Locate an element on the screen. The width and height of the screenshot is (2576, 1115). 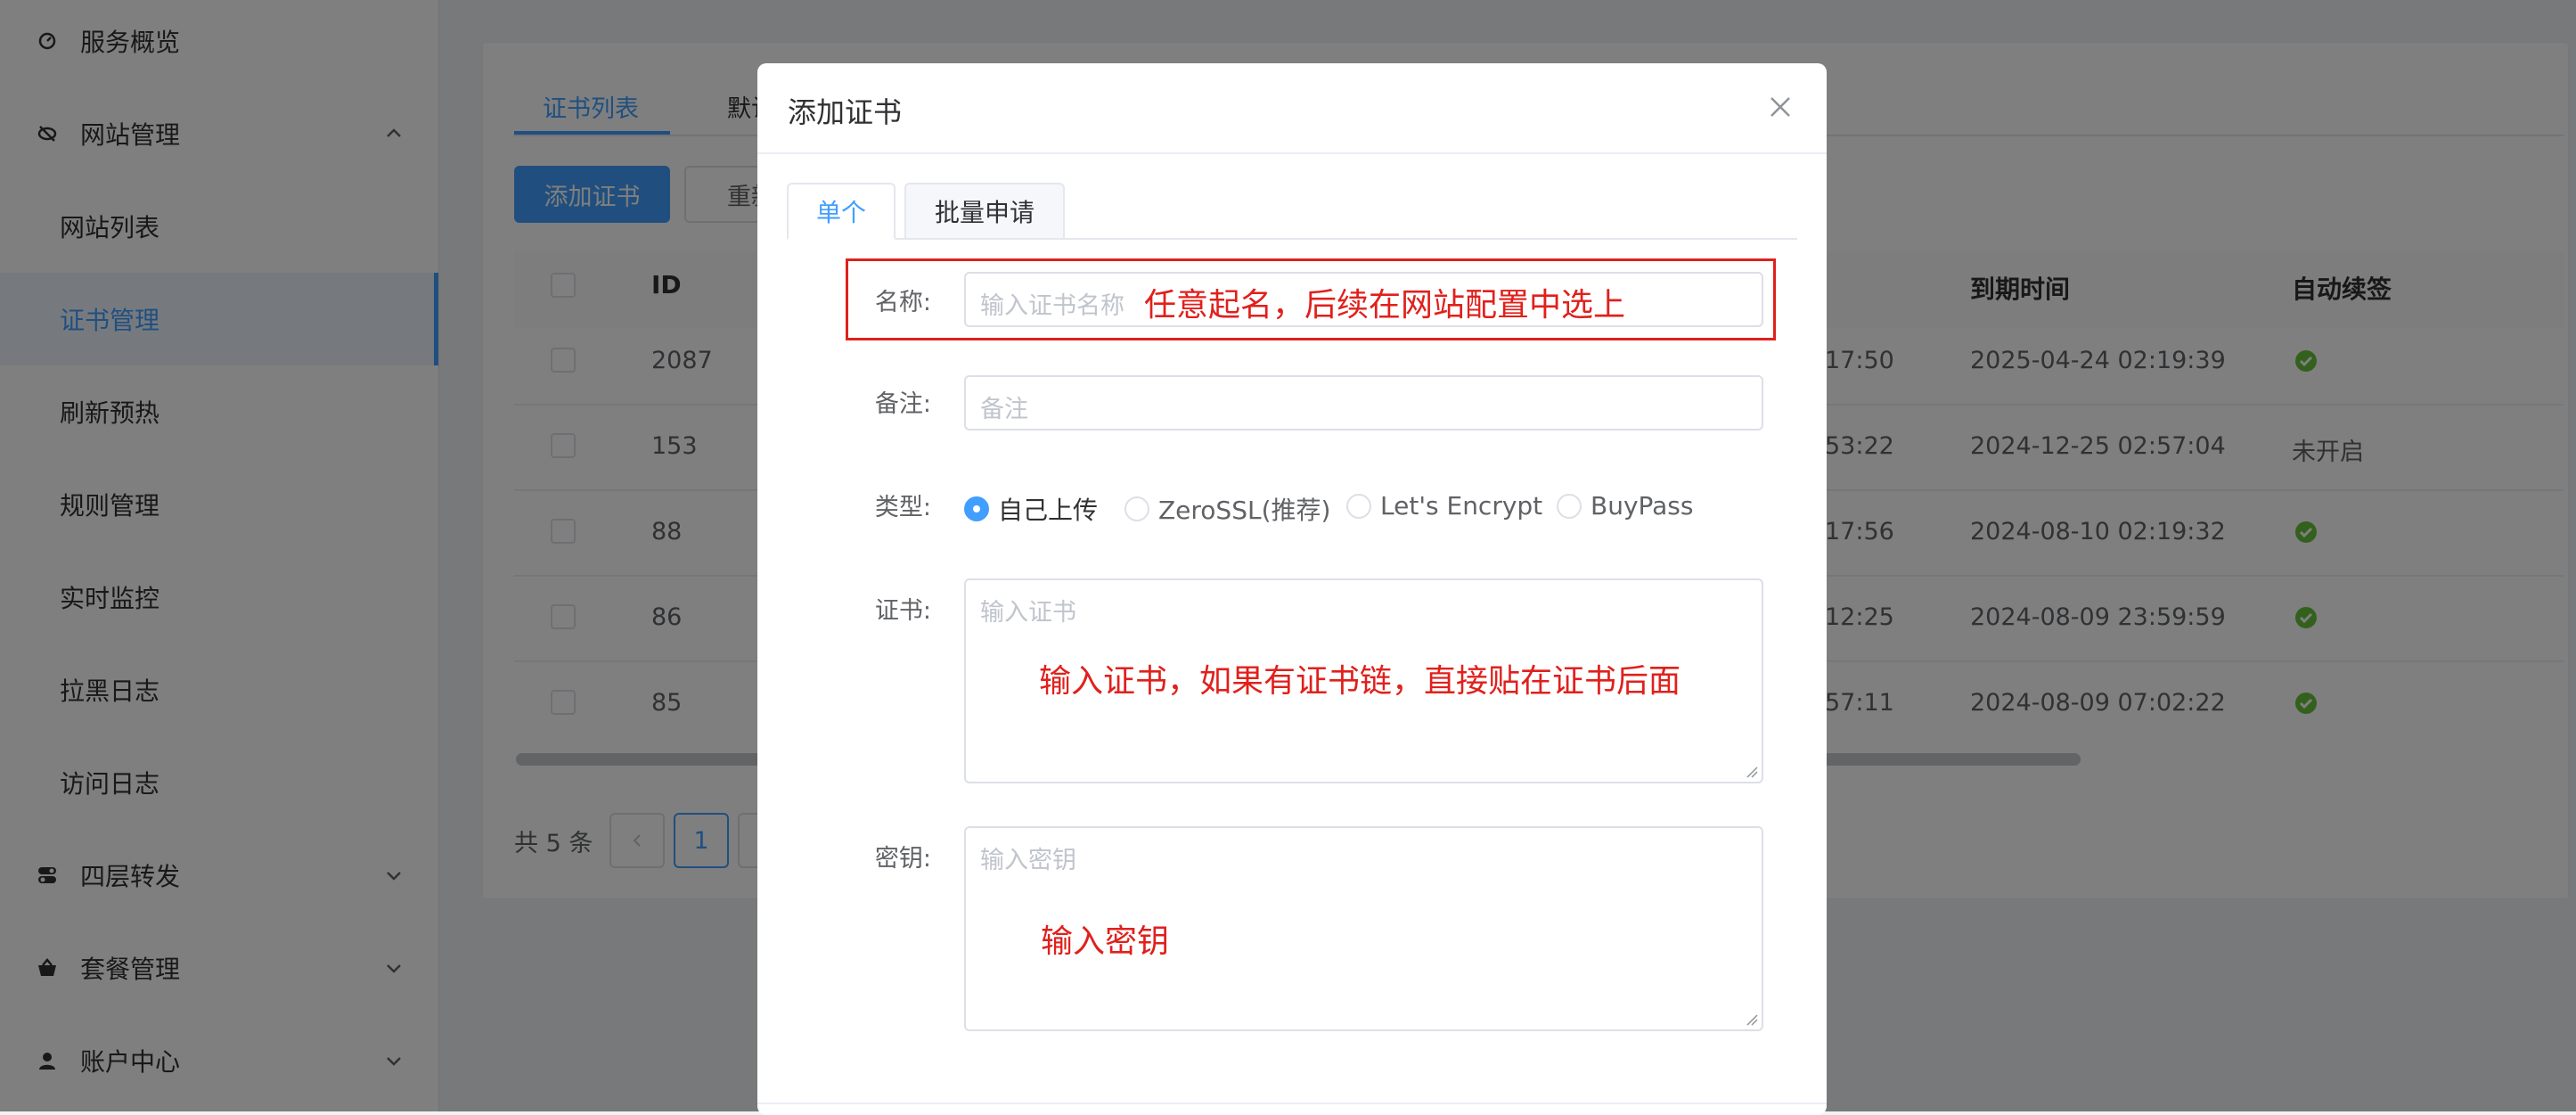
remark-label: 备注: is located at coordinates (902, 404).